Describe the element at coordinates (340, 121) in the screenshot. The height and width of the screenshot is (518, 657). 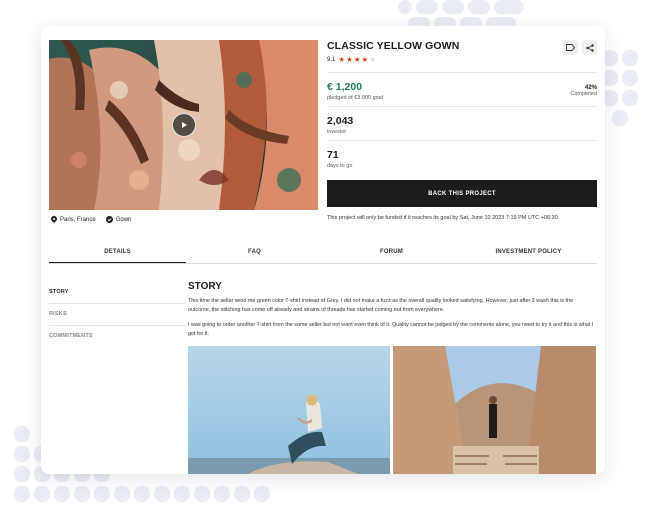
I see `investors-count: 2,043` at that location.